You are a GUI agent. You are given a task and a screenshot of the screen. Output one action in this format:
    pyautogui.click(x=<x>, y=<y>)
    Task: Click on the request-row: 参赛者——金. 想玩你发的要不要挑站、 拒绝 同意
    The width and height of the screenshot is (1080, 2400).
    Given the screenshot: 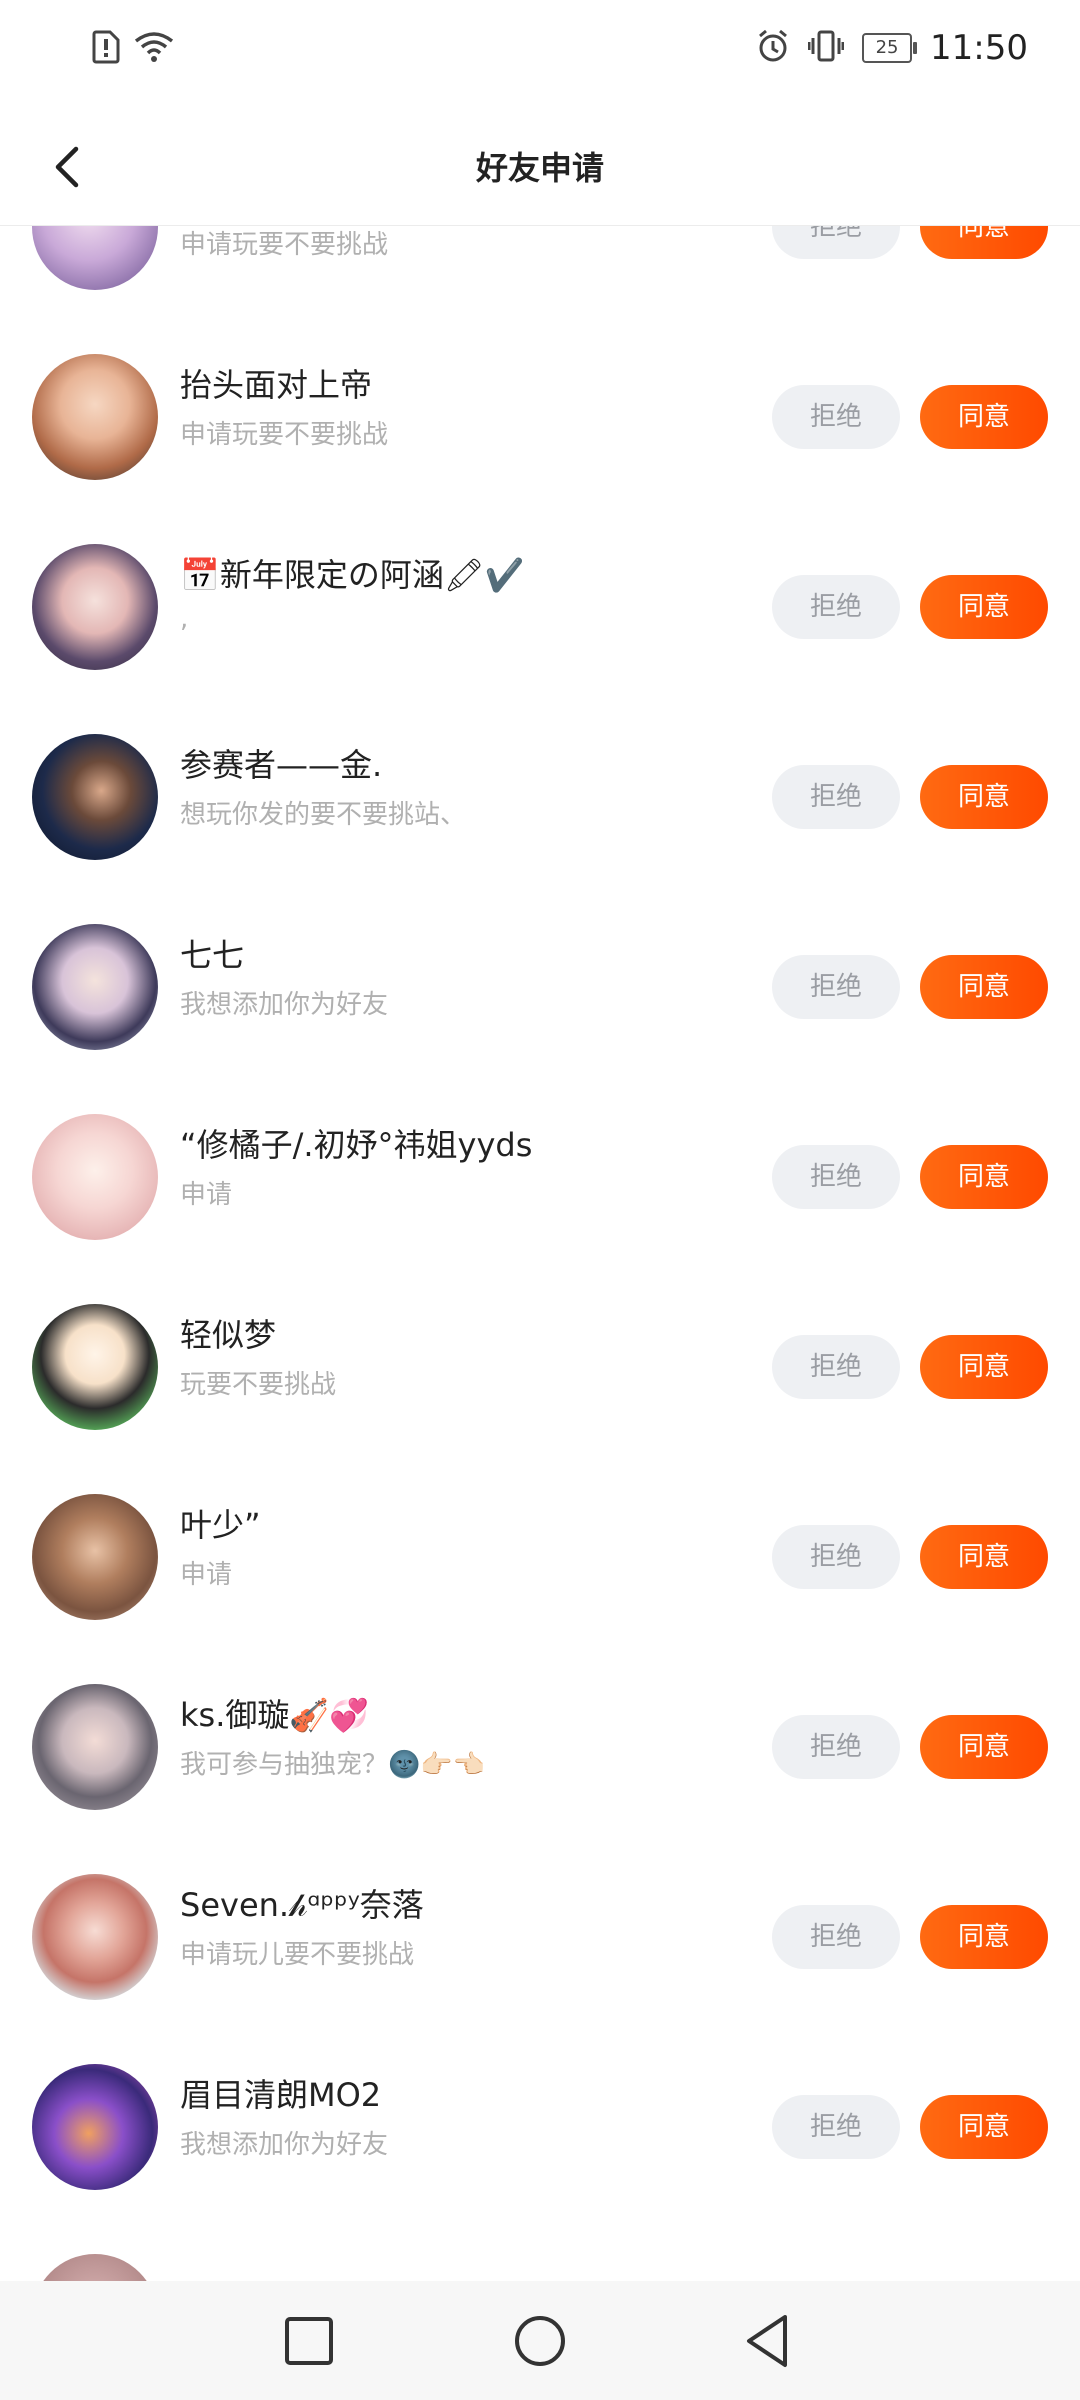 What is the action you would take?
    pyautogui.click(x=540, y=797)
    